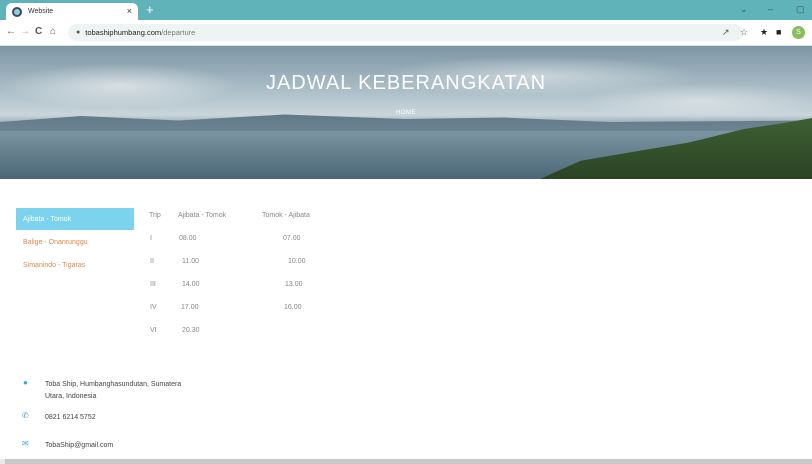 This screenshot has width=812, height=464. Describe the element at coordinates (70, 417) in the screenshot. I see `phone-number: 0821 6214 5752` at that location.